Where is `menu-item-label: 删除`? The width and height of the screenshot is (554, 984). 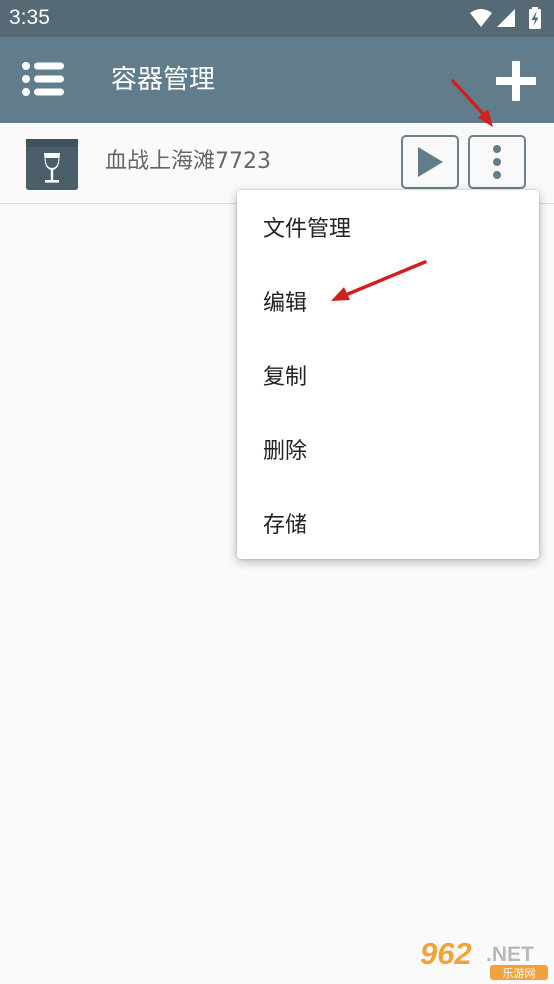
menu-item-label: 删除 is located at coordinates (285, 451).